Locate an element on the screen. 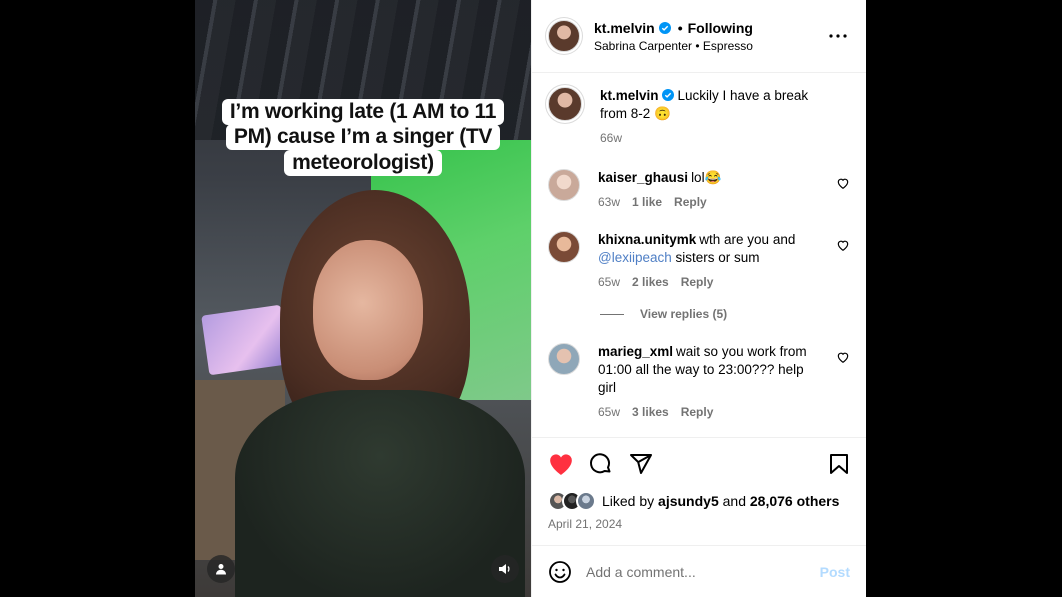 The width and height of the screenshot is (1062, 597). caption-author-avatar is located at coordinates (565, 104).